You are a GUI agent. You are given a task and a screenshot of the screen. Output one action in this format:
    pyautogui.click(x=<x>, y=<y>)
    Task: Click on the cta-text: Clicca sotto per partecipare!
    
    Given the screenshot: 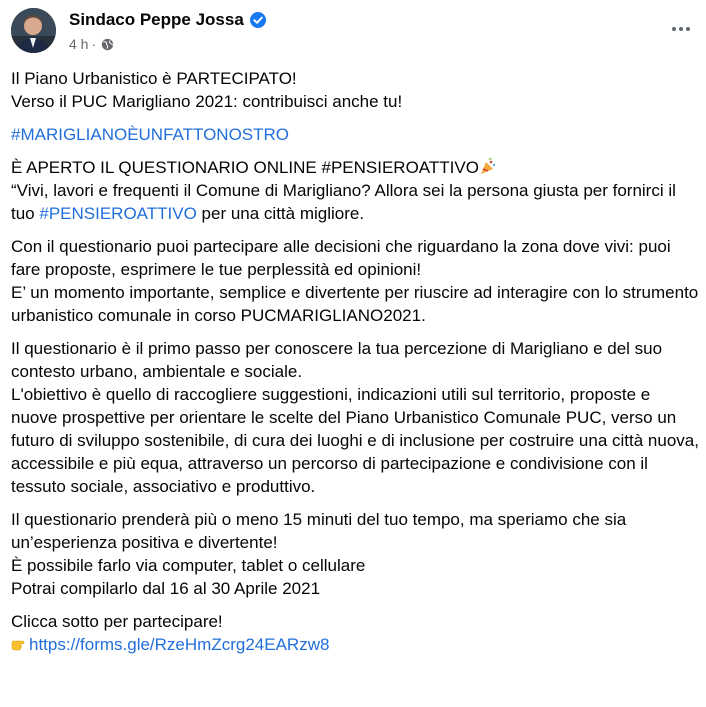 What is the action you would take?
    pyautogui.click(x=117, y=621)
    